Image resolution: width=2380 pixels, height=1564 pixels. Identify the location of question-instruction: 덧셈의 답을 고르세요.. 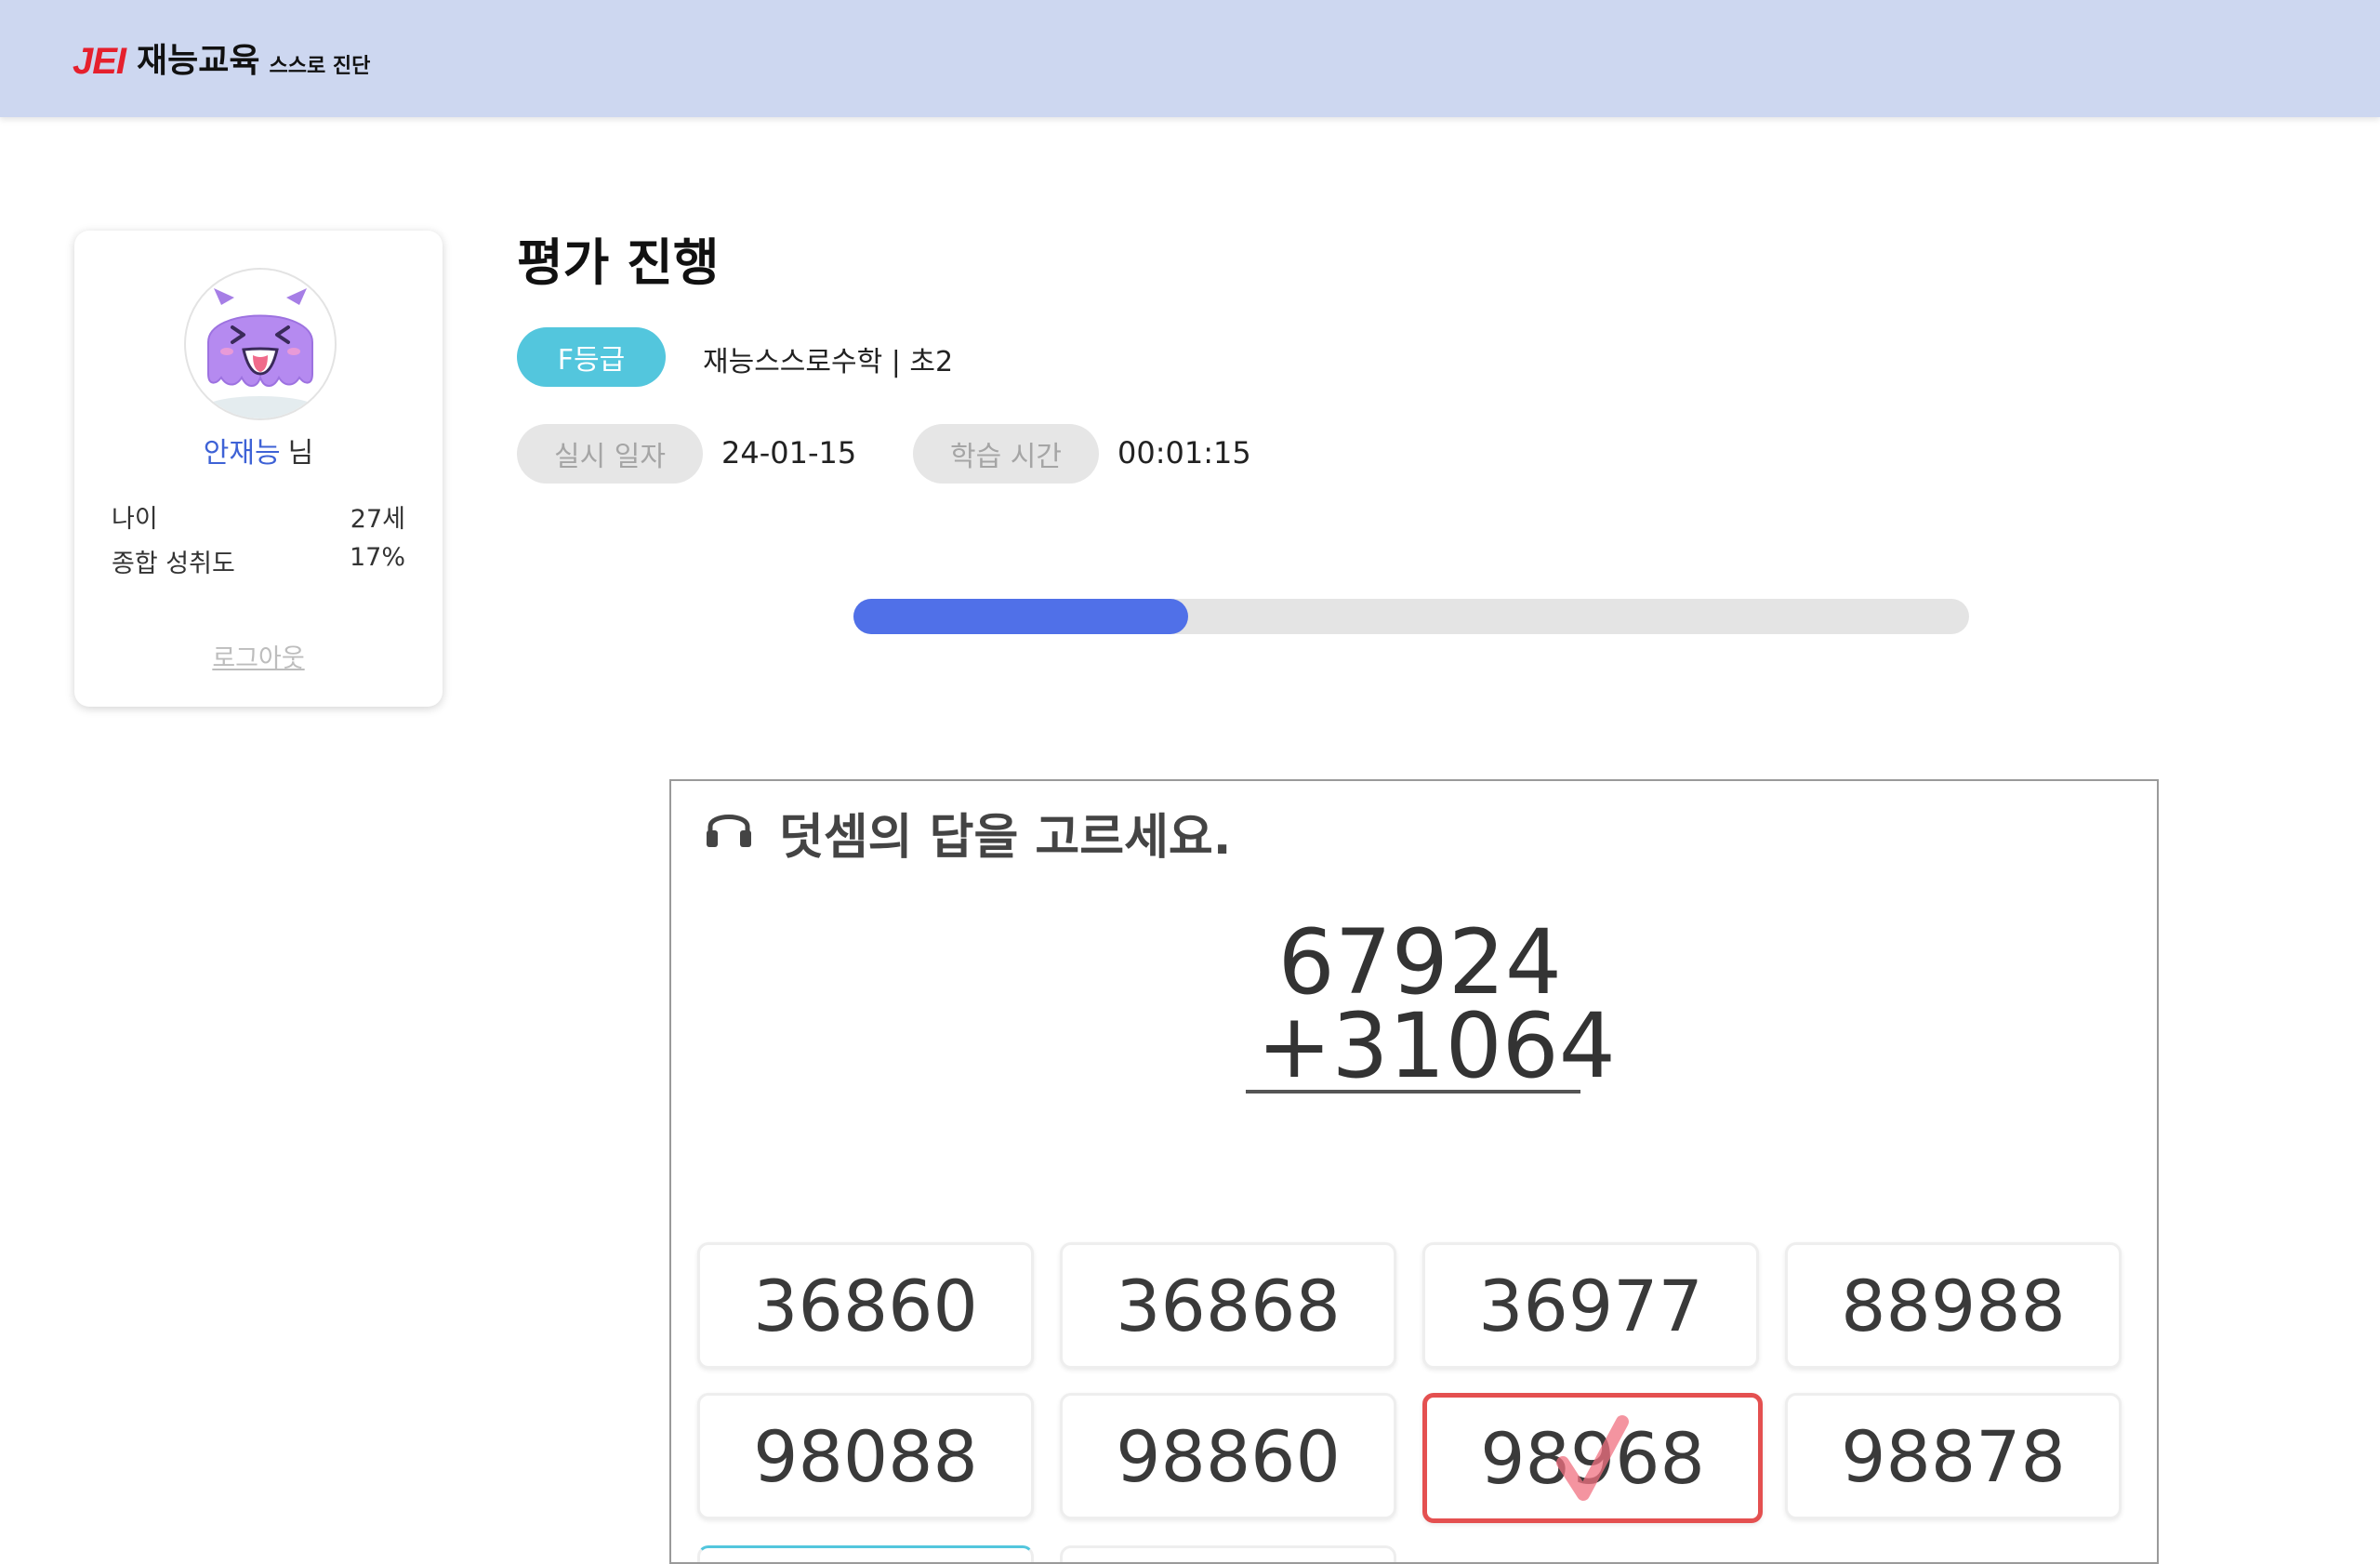
(968, 833).